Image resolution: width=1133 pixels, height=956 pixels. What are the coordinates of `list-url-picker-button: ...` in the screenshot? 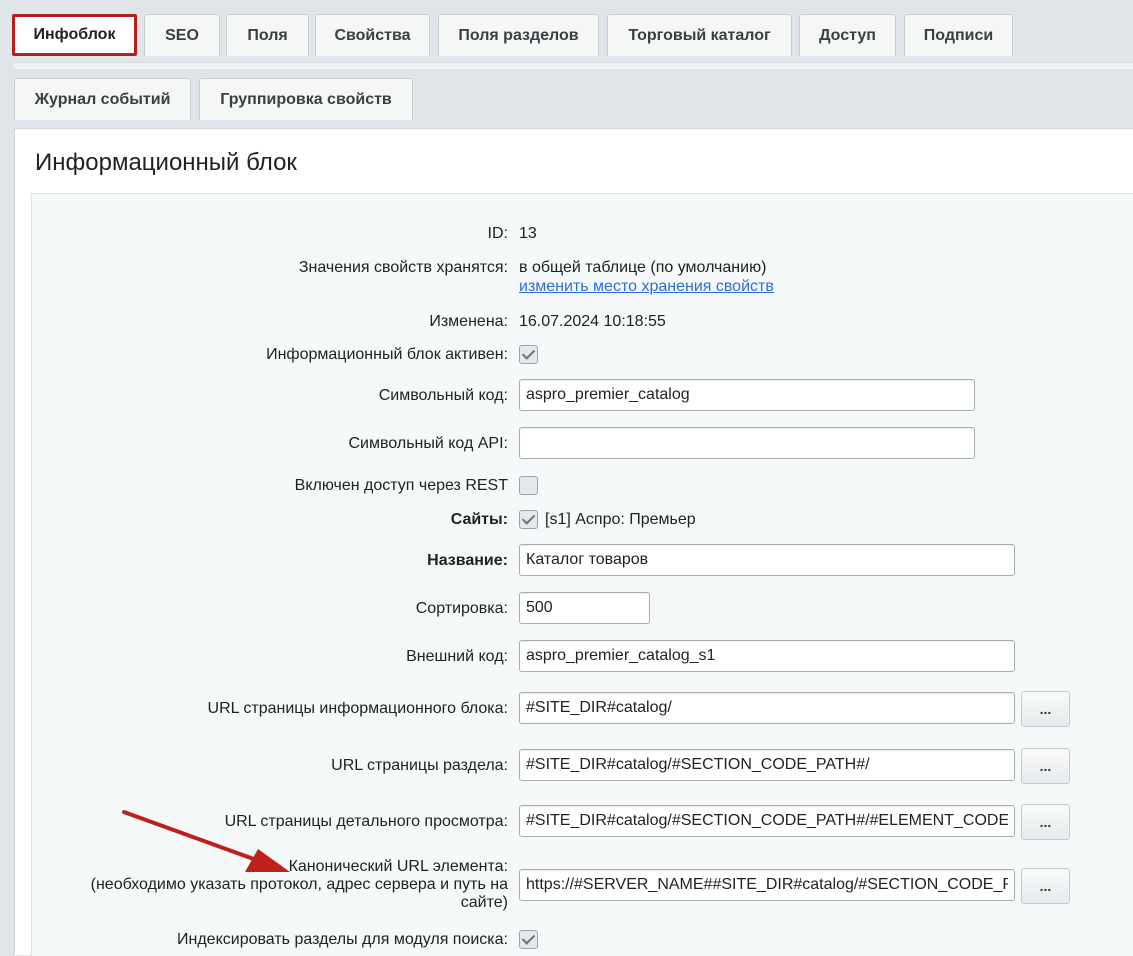 It's located at (1045, 709).